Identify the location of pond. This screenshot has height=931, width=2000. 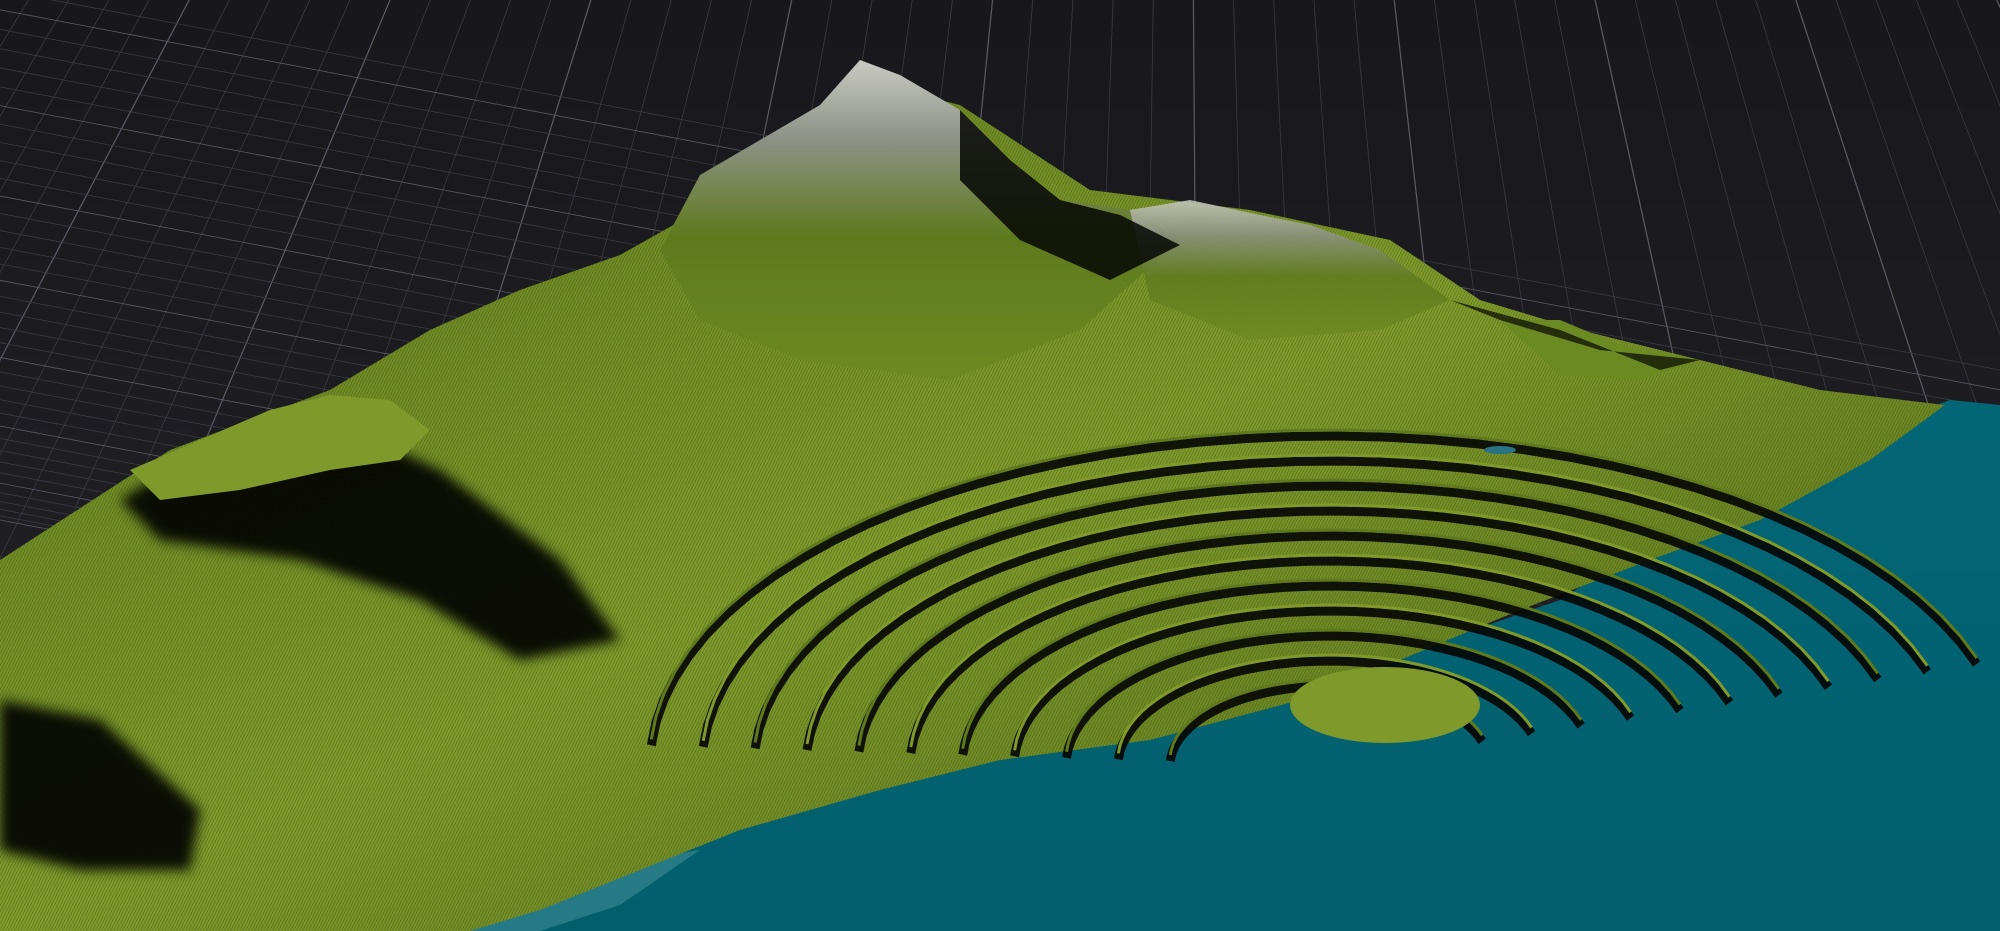
(1500, 450).